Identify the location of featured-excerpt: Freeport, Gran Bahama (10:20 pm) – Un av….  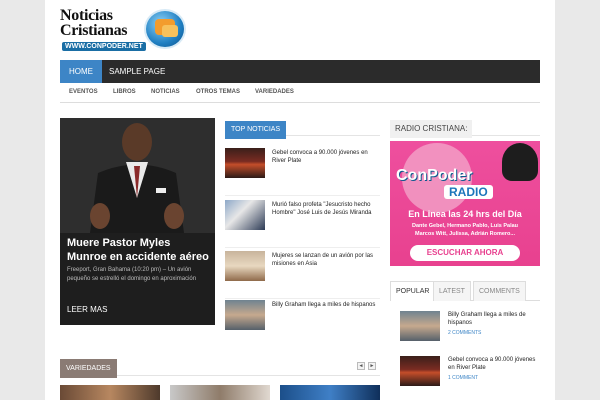
(132, 274).